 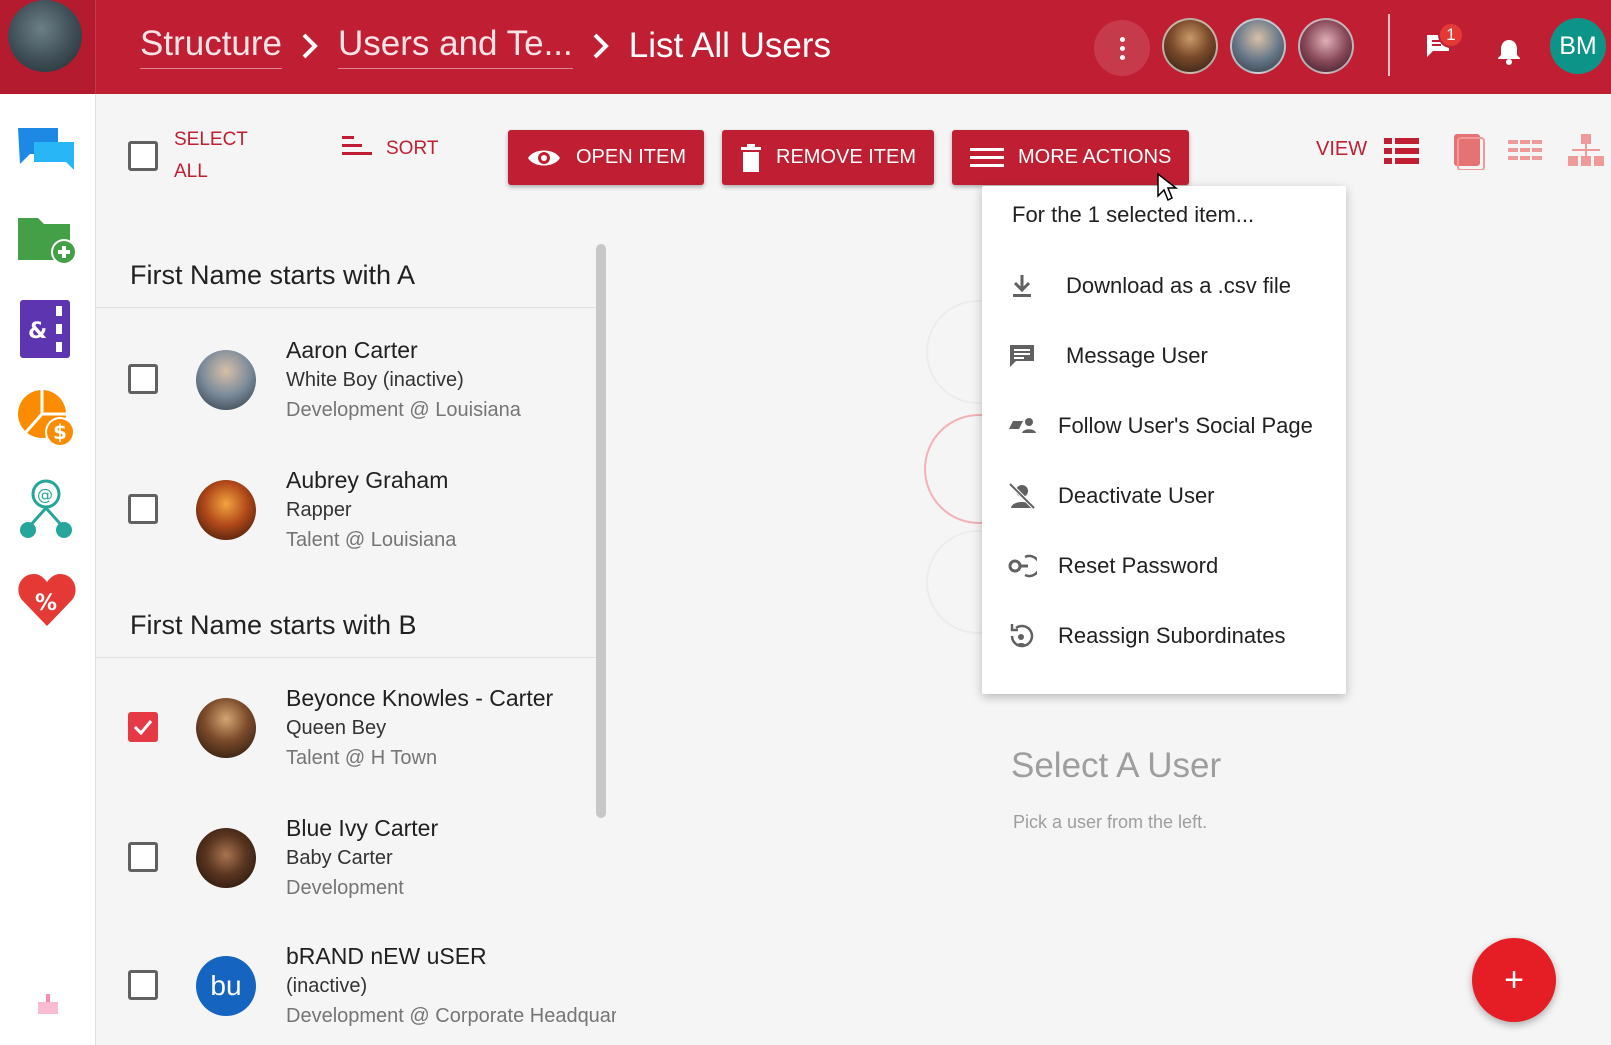 What do you see at coordinates (1022, 356) in the screenshot?
I see `message-icon` at bounding box center [1022, 356].